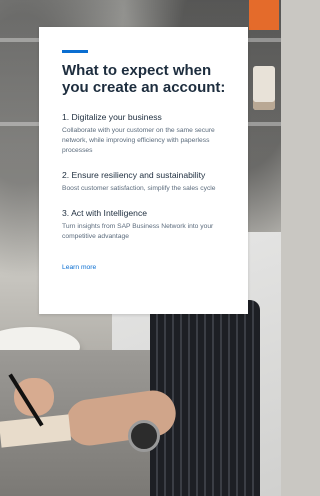  Describe the element at coordinates (79, 268) in the screenshot. I see `learn-more-link: Learn more` at that location.